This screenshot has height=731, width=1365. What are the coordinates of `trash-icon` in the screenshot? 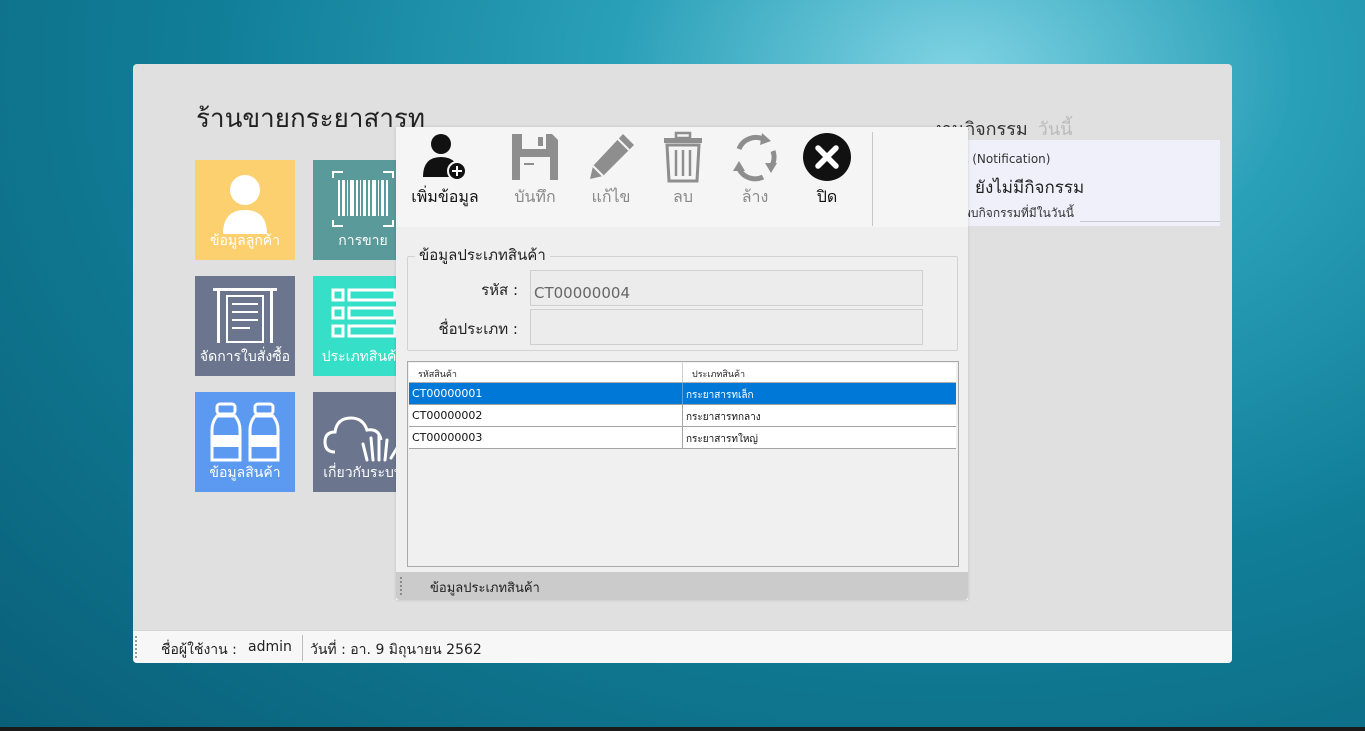 It's located at (683, 157).